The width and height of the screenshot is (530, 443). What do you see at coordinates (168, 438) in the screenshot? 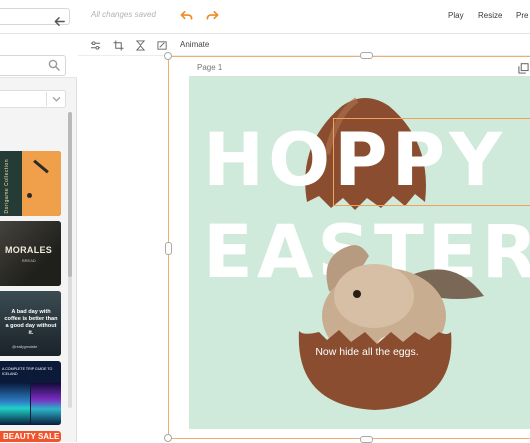
I see `resize-handle-bottom-left` at bounding box center [168, 438].